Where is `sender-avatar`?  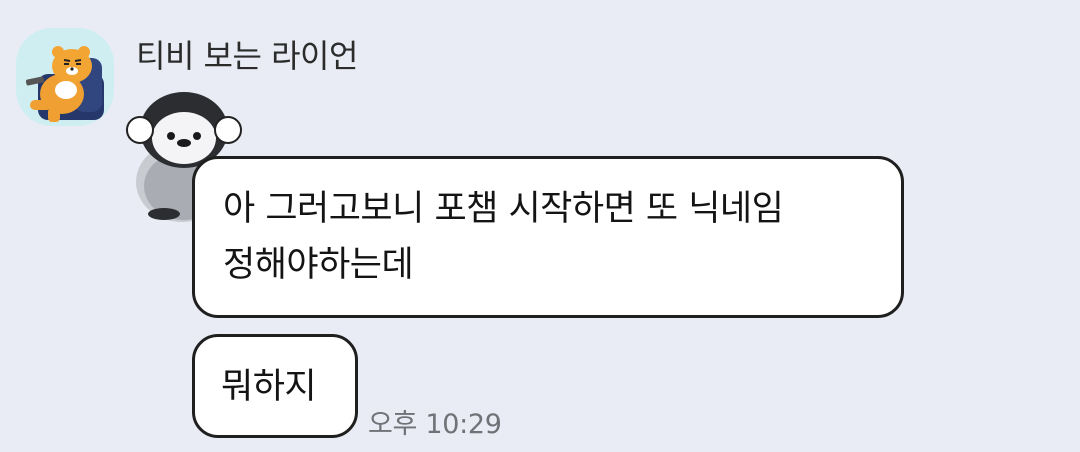
sender-avatar is located at coordinates (65, 77).